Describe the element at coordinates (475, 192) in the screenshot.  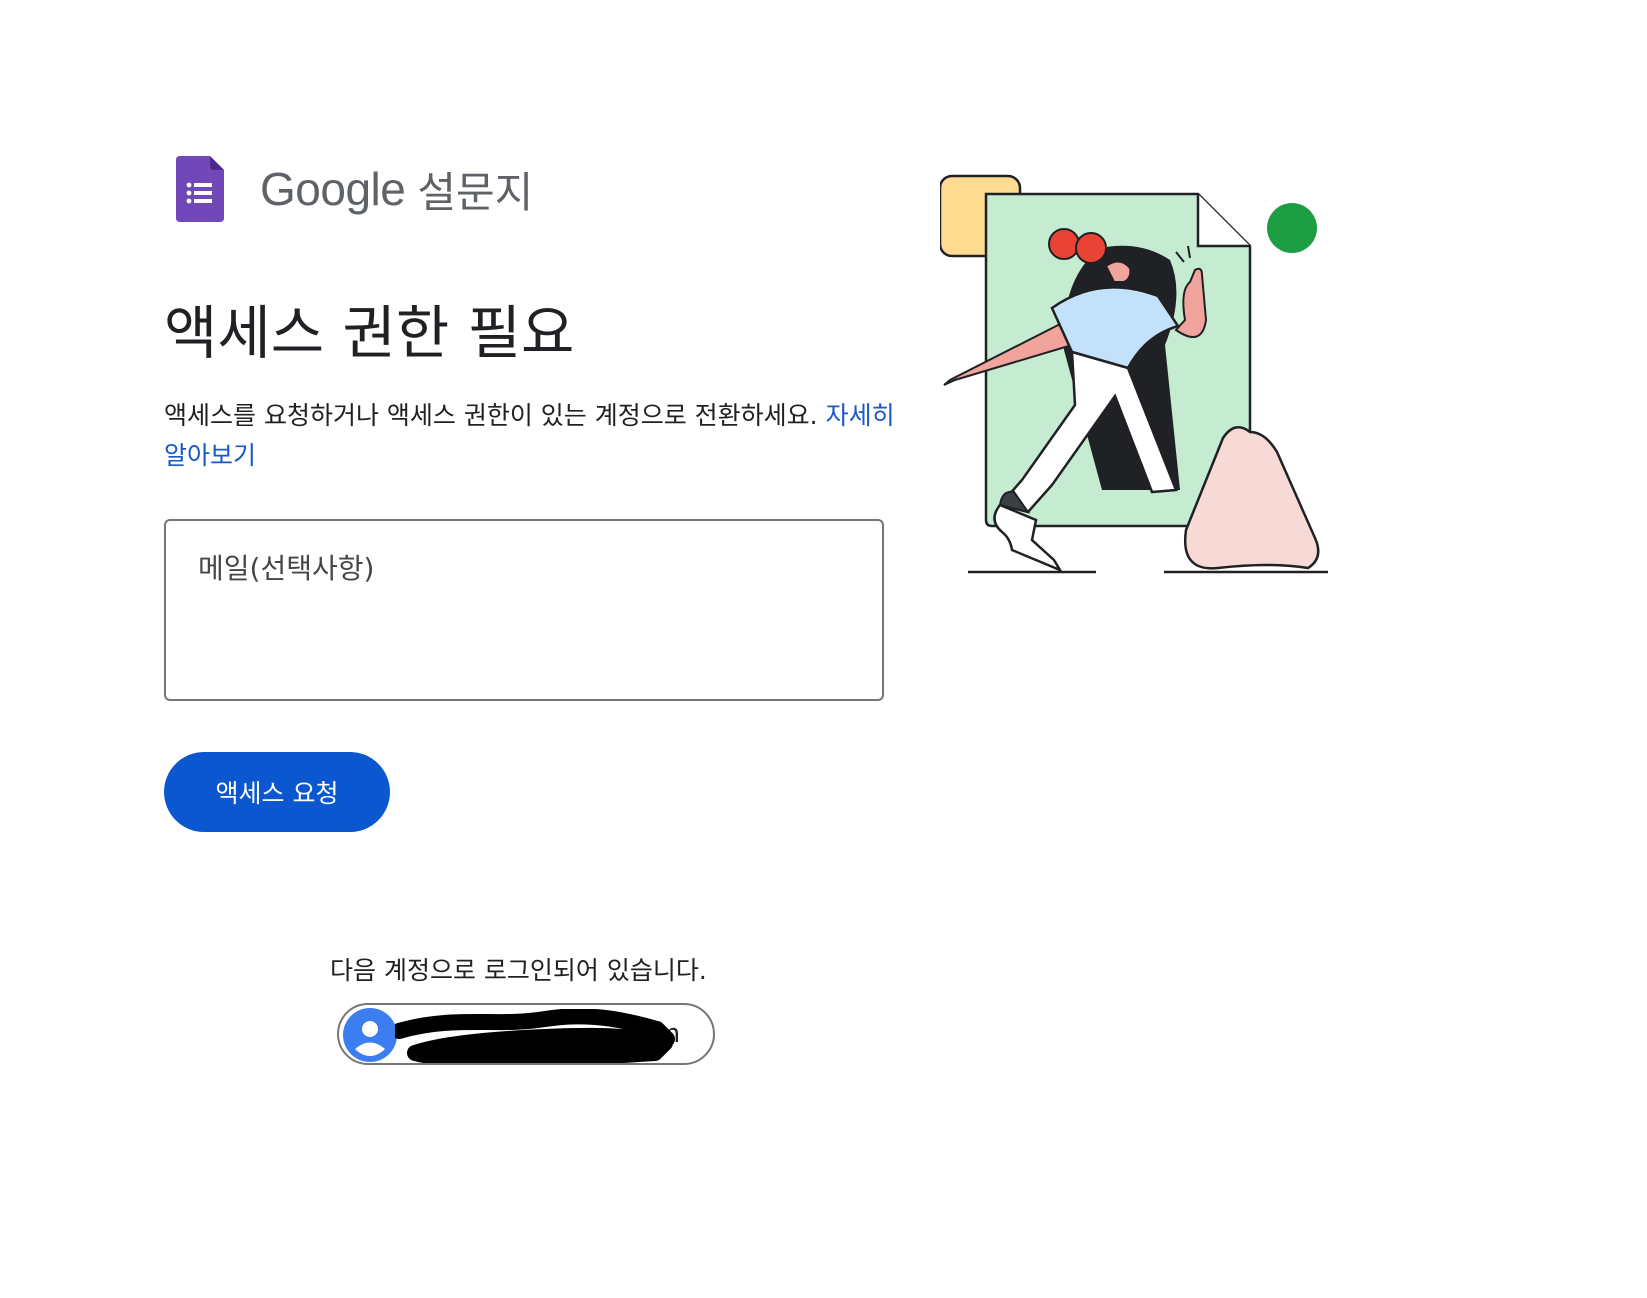
I see `brand-product: 설문지` at that location.